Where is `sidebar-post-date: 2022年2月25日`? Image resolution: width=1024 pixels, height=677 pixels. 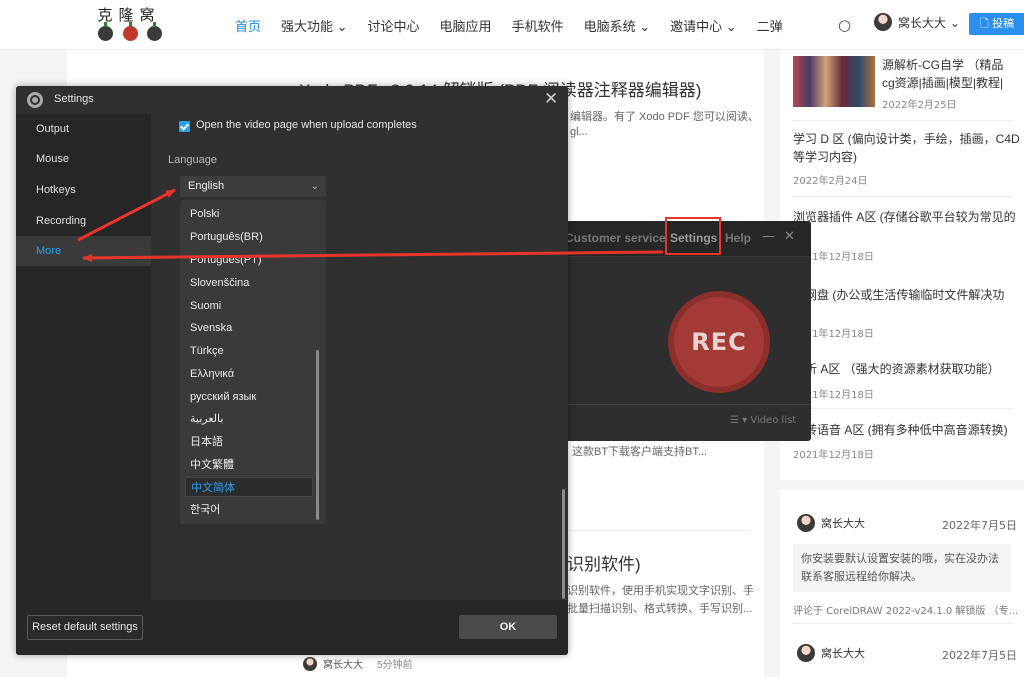 sidebar-post-date: 2022年2月25日 is located at coordinates (919, 105).